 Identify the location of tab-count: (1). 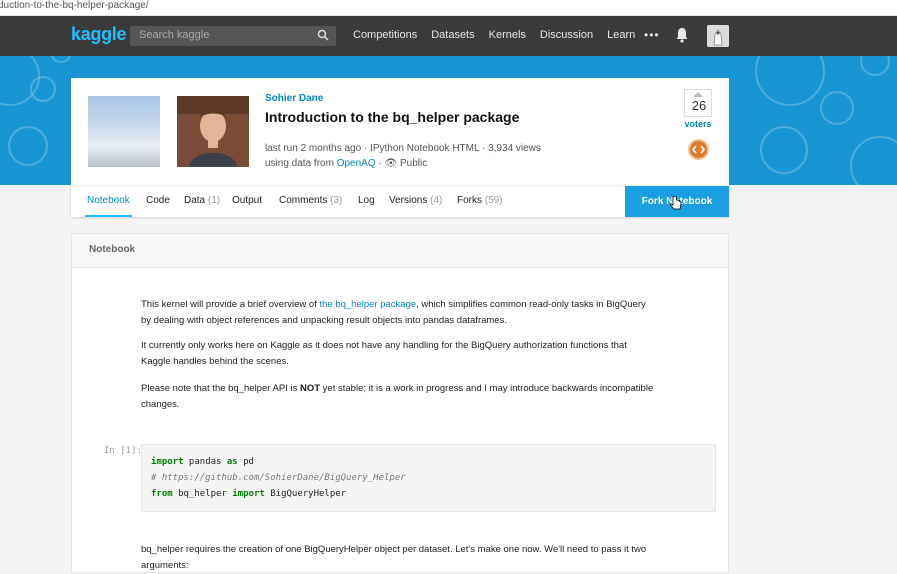
(214, 200).